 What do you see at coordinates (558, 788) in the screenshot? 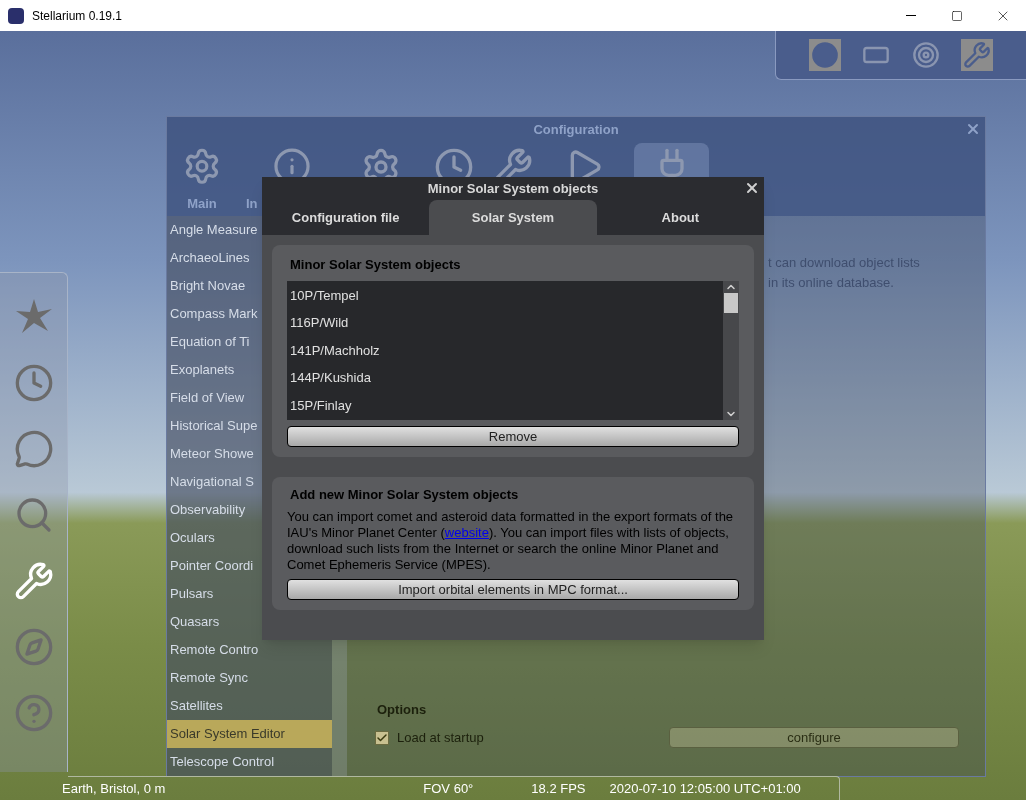
I see `fps-text: 18.2 FPS` at bounding box center [558, 788].